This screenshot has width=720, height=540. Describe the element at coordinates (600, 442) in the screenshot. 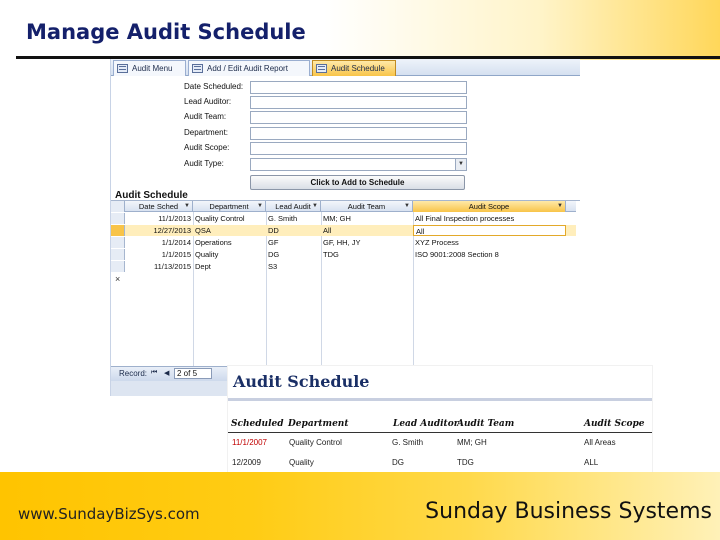

I see `report-cell-audit-scope: All Areas` at that location.